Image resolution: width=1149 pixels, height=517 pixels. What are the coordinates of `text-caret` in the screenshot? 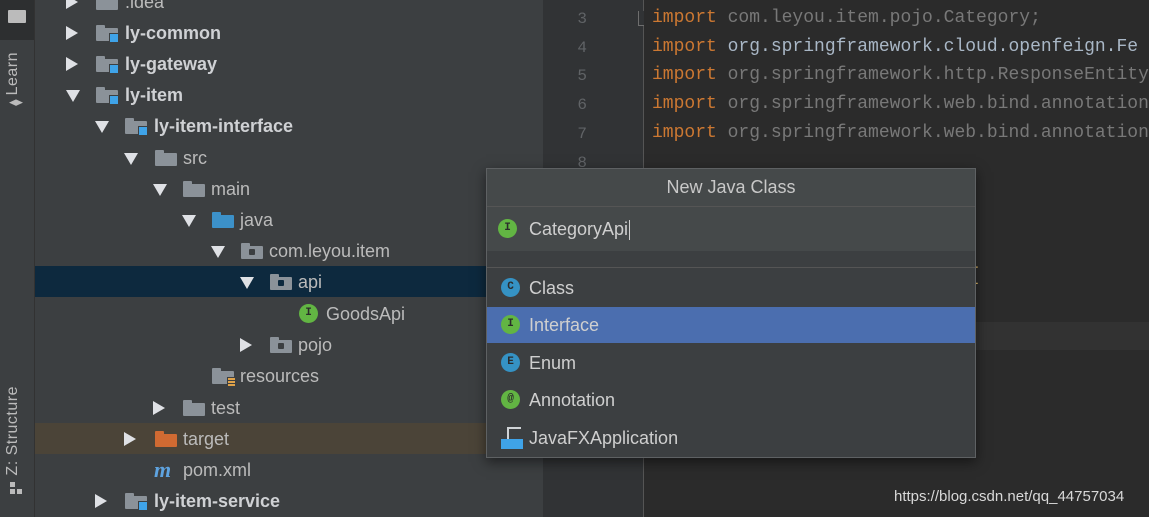 It's located at (629, 230).